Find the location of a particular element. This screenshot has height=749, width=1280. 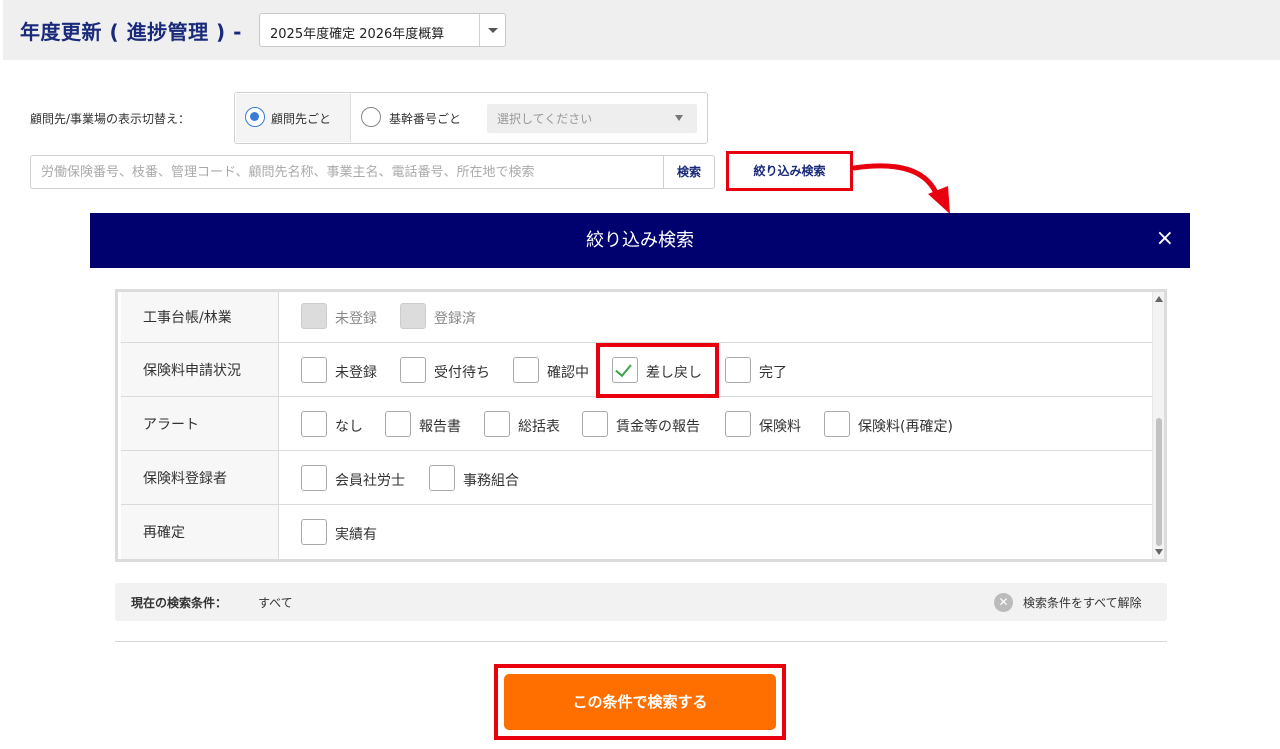

checkbox-alert-none is located at coordinates (314, 424).